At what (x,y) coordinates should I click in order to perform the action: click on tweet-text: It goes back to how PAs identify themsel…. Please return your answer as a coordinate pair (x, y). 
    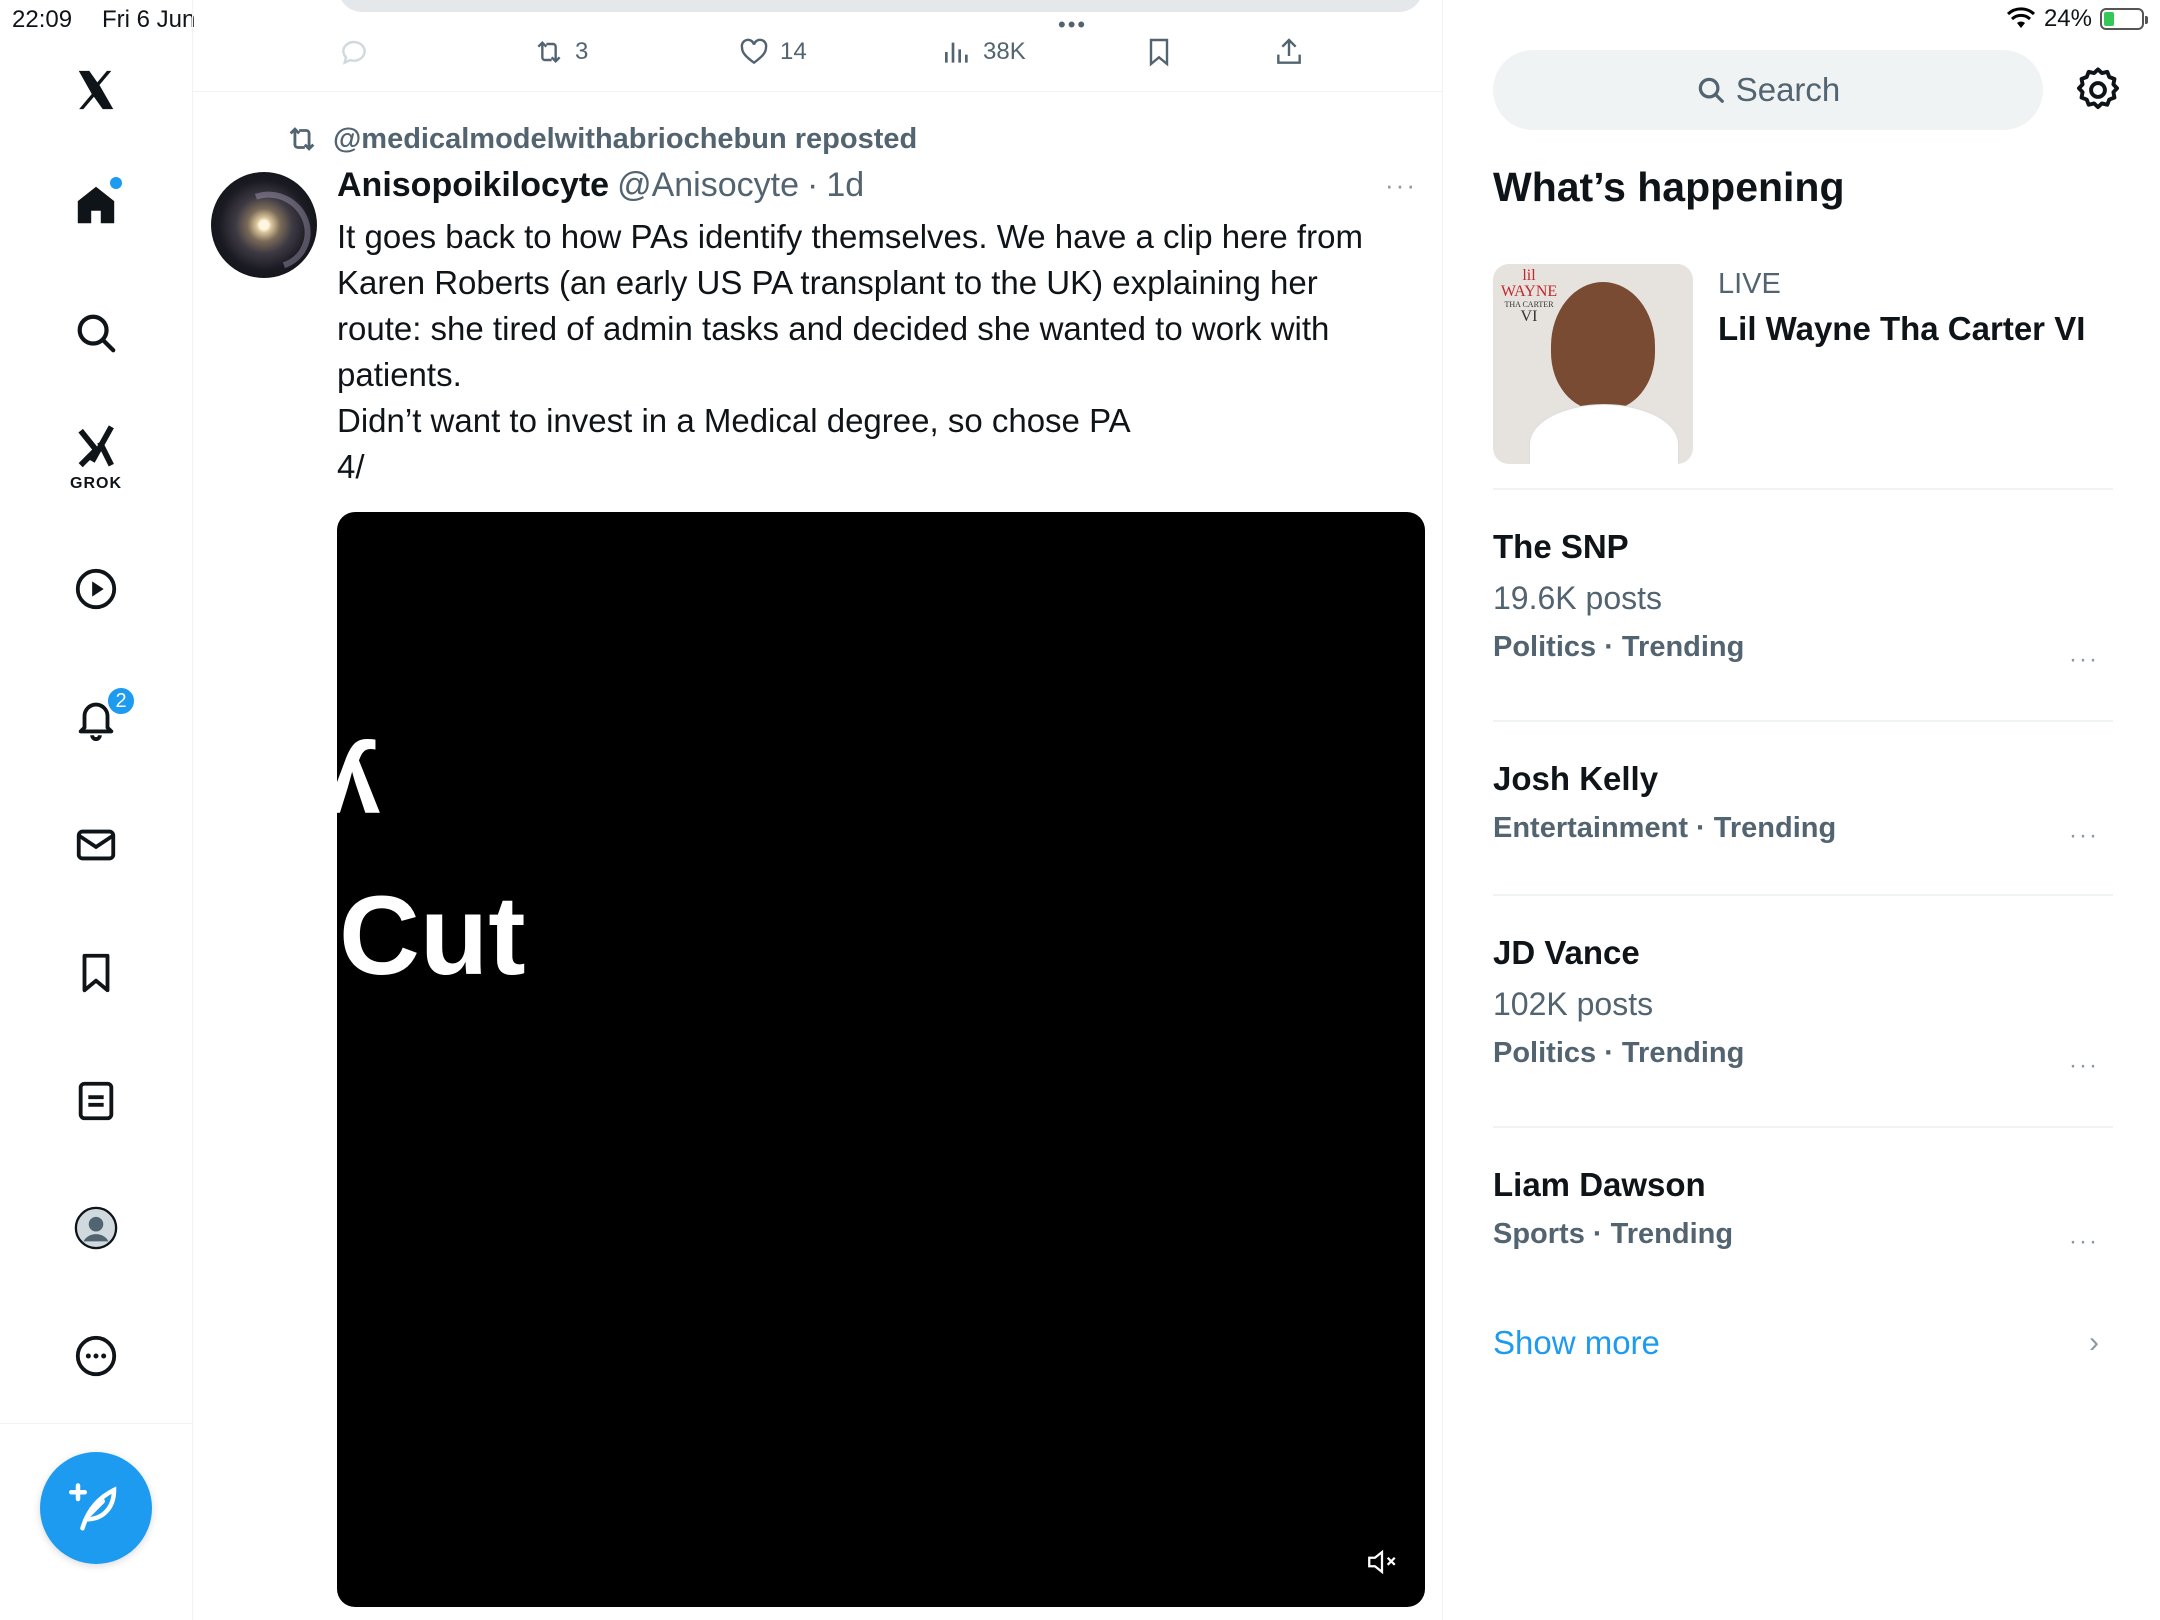
    Looking at the image, I should click on (872, 352).